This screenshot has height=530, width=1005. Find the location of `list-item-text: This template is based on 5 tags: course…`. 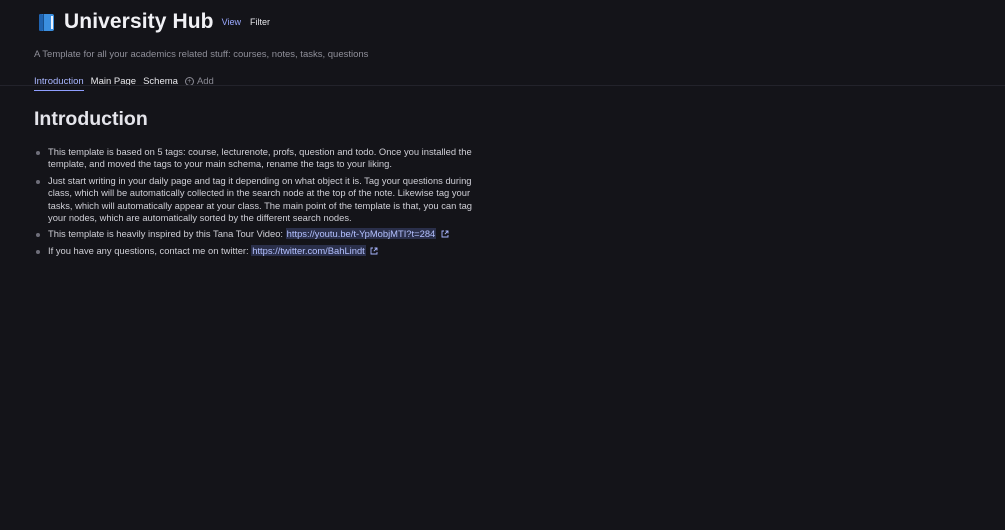

list-item-text: This template is based on 5 tags: course… is located at coordinates (260, 158).